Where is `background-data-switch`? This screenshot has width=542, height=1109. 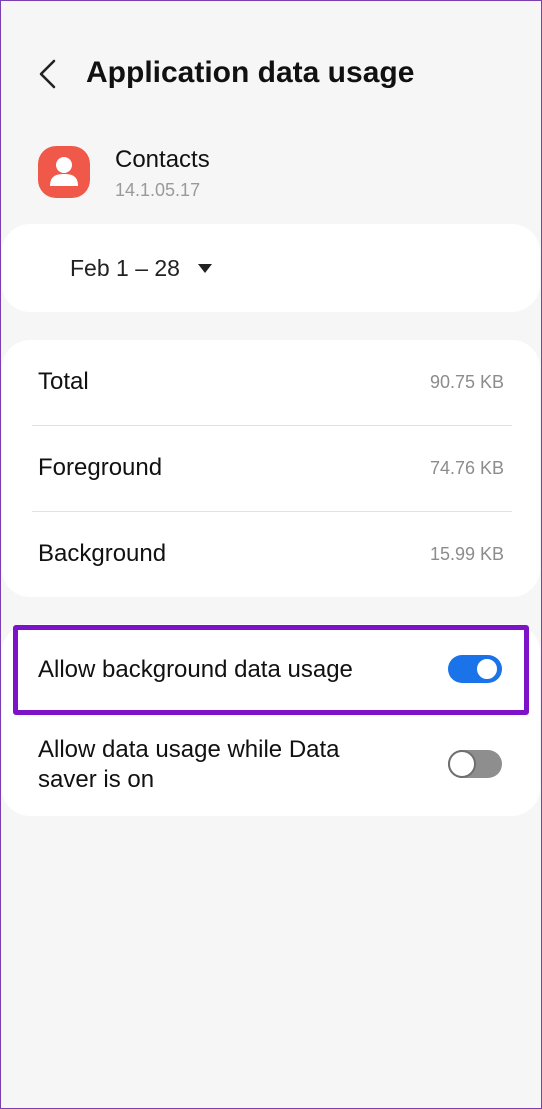 background-data-switch is located at coordinates (475, 669).